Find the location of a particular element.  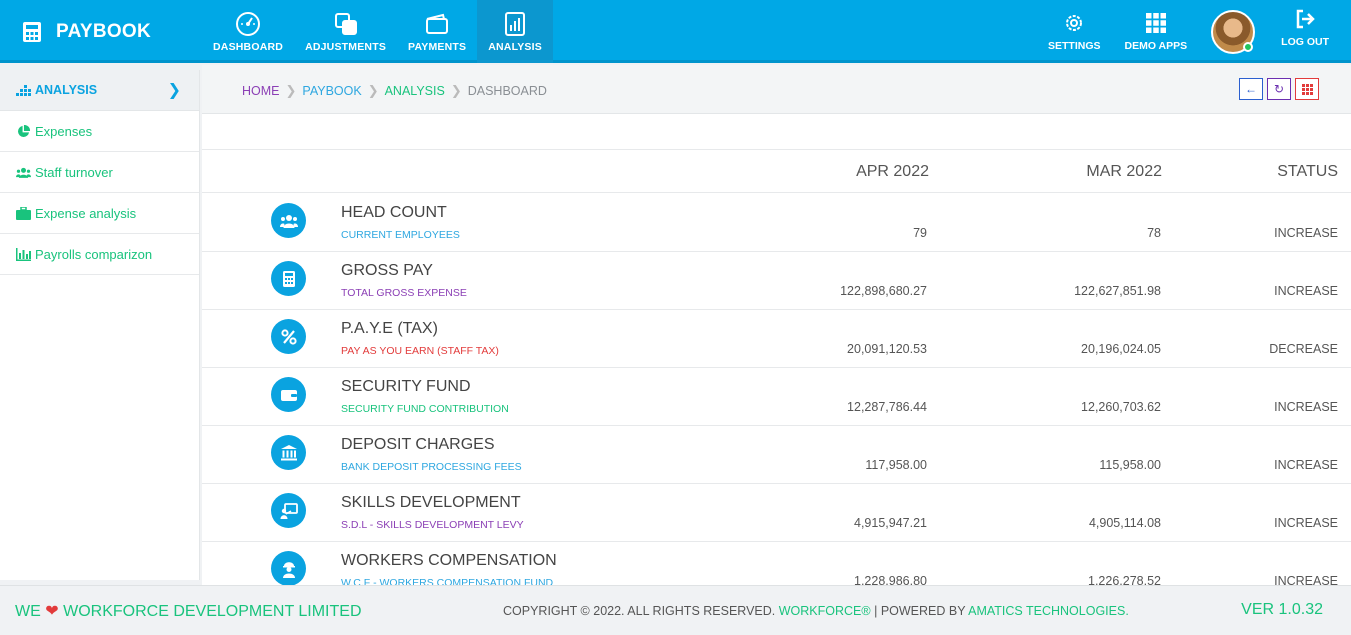

refresh-button: ↻ is located at coordinates (1279, 89).